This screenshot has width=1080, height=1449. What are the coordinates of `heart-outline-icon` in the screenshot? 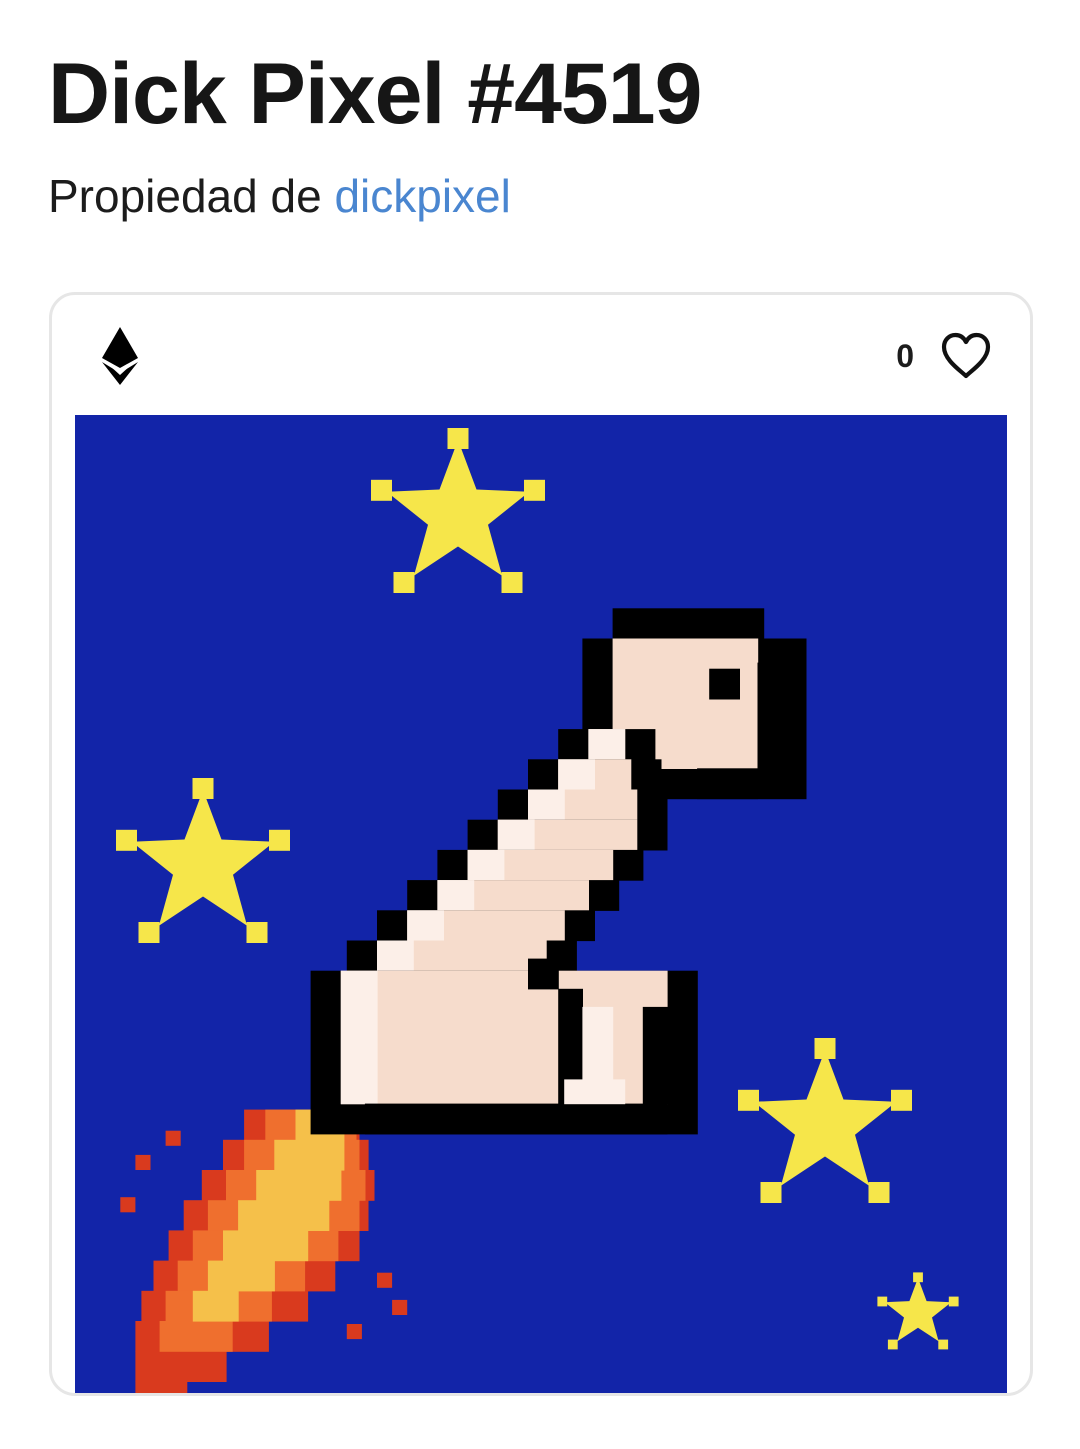 It's located at (966, 356).